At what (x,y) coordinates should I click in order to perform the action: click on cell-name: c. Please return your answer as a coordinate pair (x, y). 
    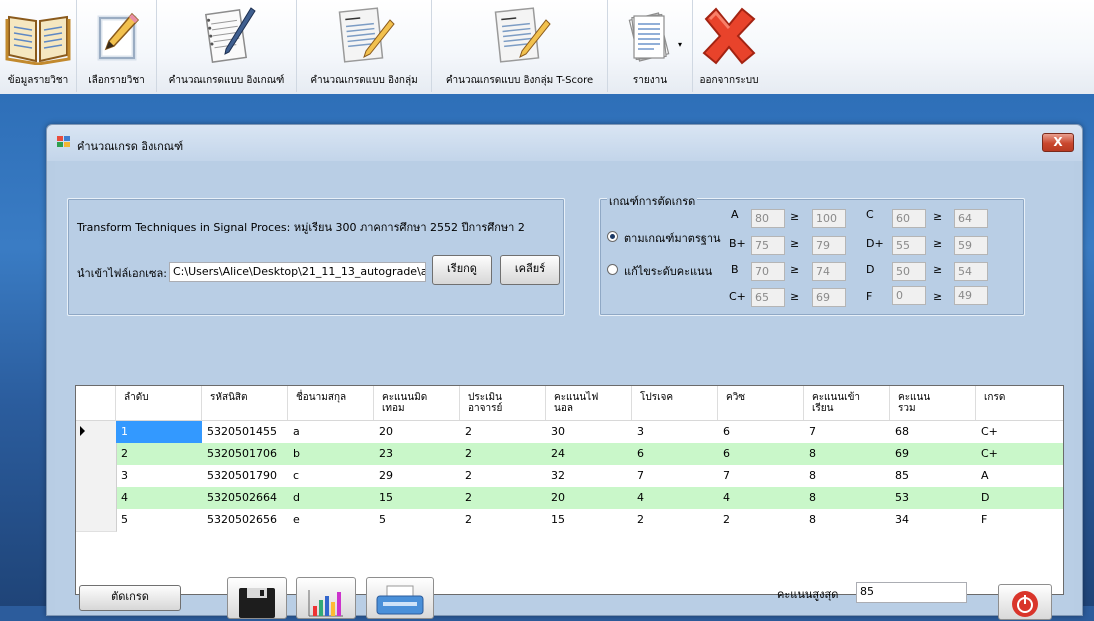
    Looking at the image, I should click on (331, 476).